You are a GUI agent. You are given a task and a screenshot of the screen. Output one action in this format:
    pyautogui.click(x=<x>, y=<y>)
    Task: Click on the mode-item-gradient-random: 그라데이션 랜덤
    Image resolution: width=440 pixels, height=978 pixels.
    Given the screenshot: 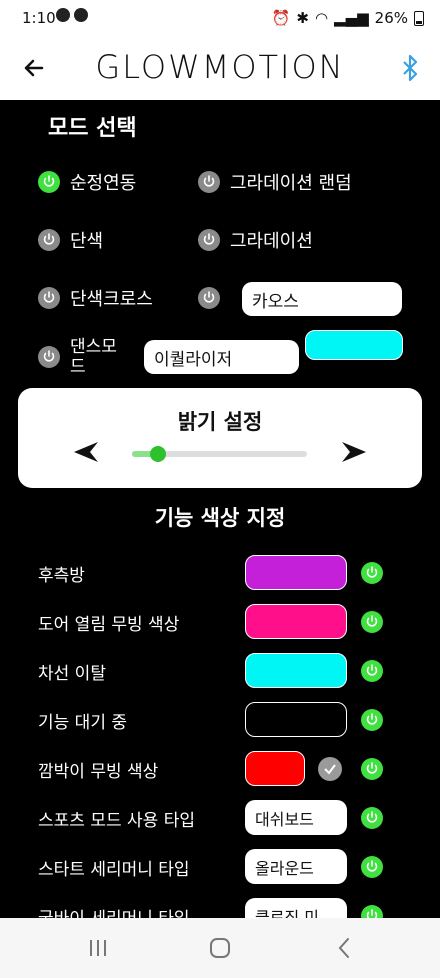 What is the action you would take?
    pyautogui.click(x=275, y=182)
    